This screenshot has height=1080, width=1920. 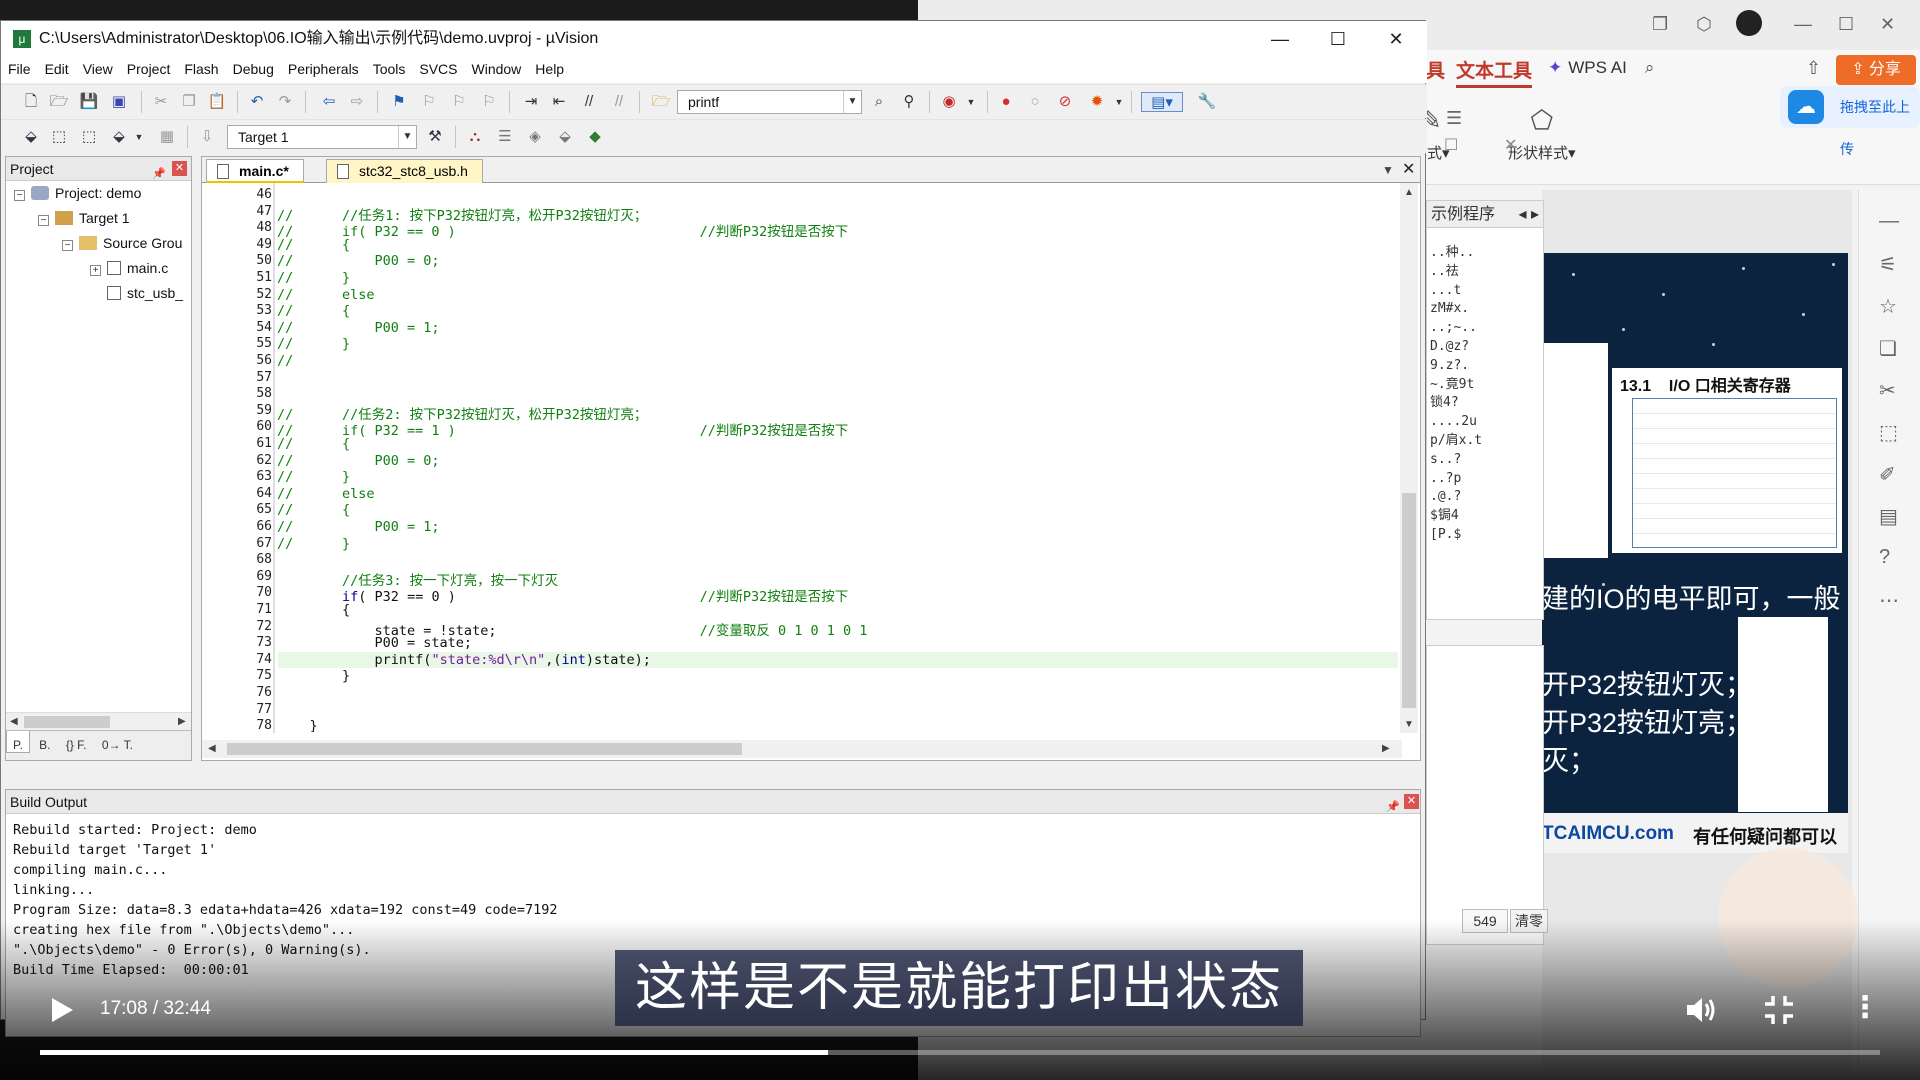 What do you see at coordinates (253, 67) in the screenshot?
I see `menu-debug: Debug` at bounding box center [253, 67].